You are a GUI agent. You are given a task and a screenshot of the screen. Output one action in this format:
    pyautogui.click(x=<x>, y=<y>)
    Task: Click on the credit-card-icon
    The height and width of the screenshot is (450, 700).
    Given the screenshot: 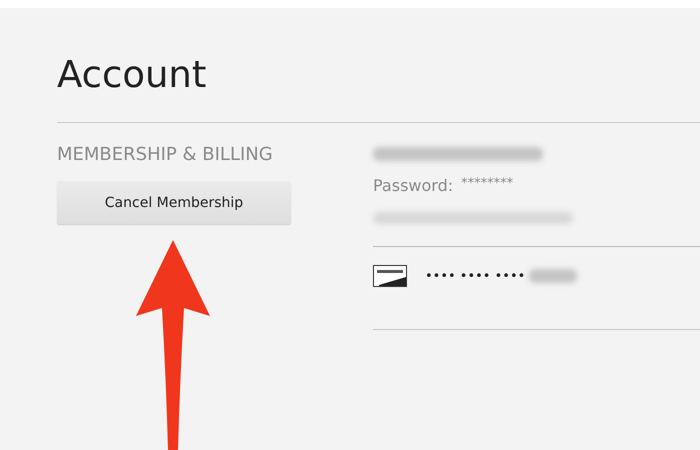 What is the action you would take?
    pyautogui.click(x=390, y=276)
    